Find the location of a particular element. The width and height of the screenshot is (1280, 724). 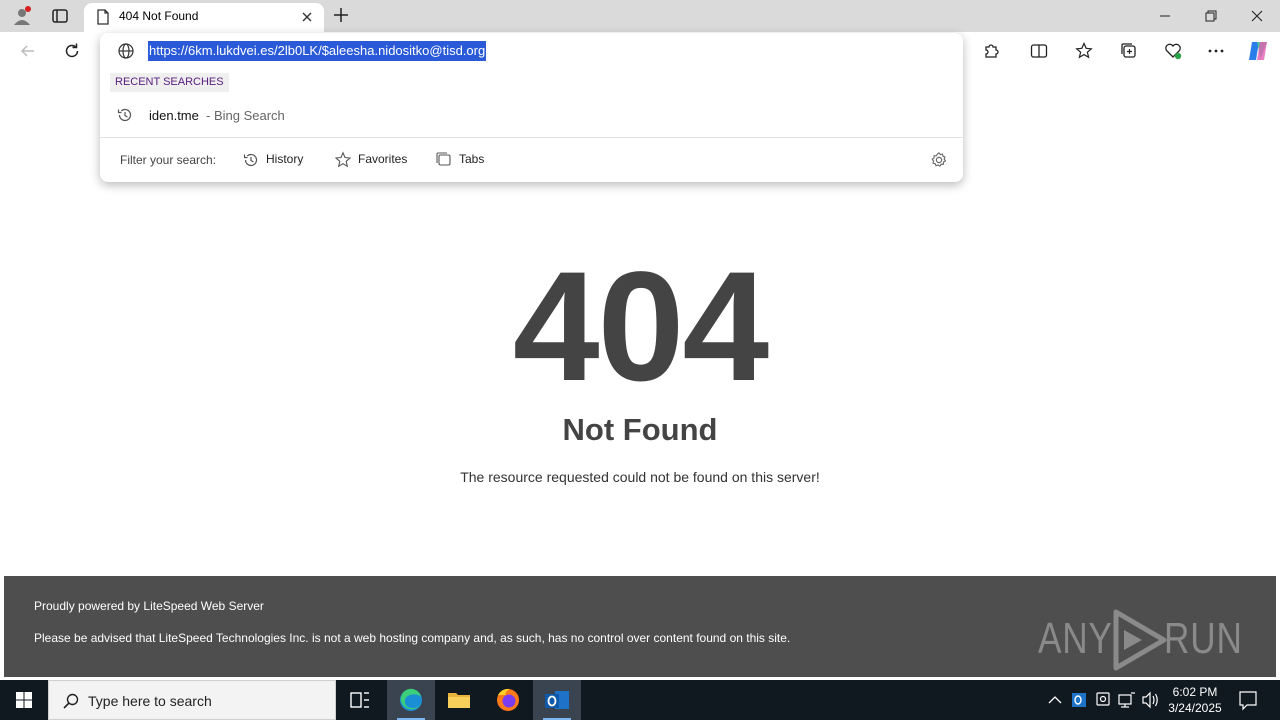

clock-time: 6:02 PM is located at coordinates (1195, 692).